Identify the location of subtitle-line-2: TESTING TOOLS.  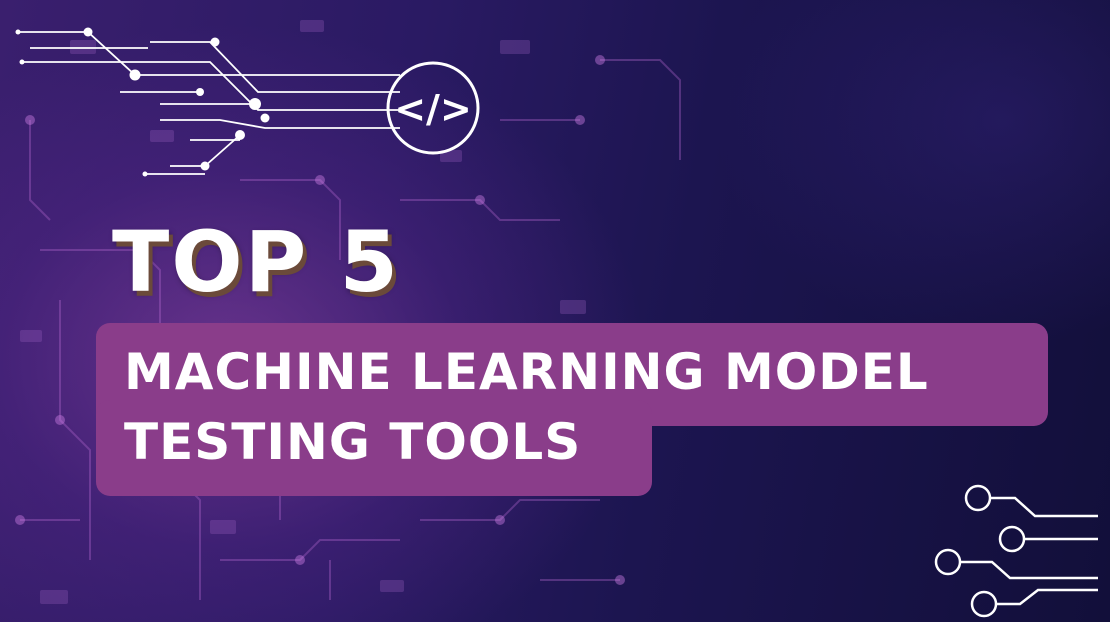
(353, 442).